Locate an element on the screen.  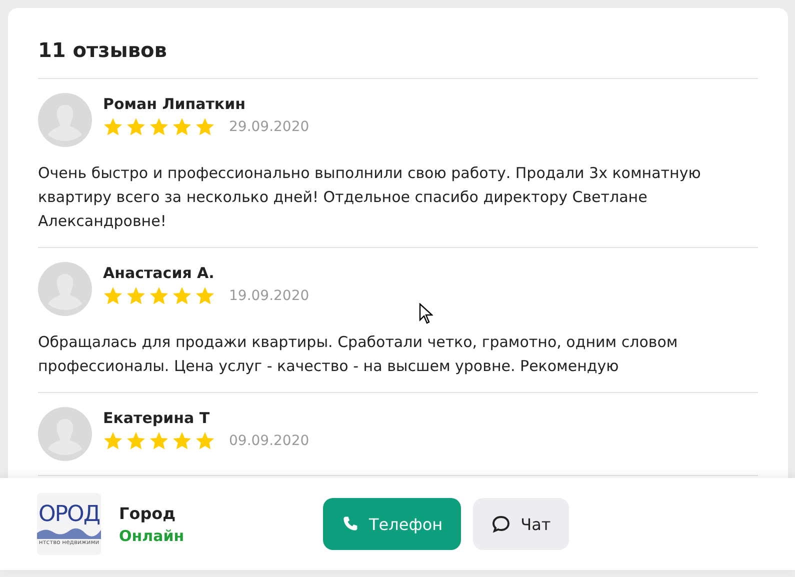
review-date: 19.09.2020 is located at coordinates (269, 296).